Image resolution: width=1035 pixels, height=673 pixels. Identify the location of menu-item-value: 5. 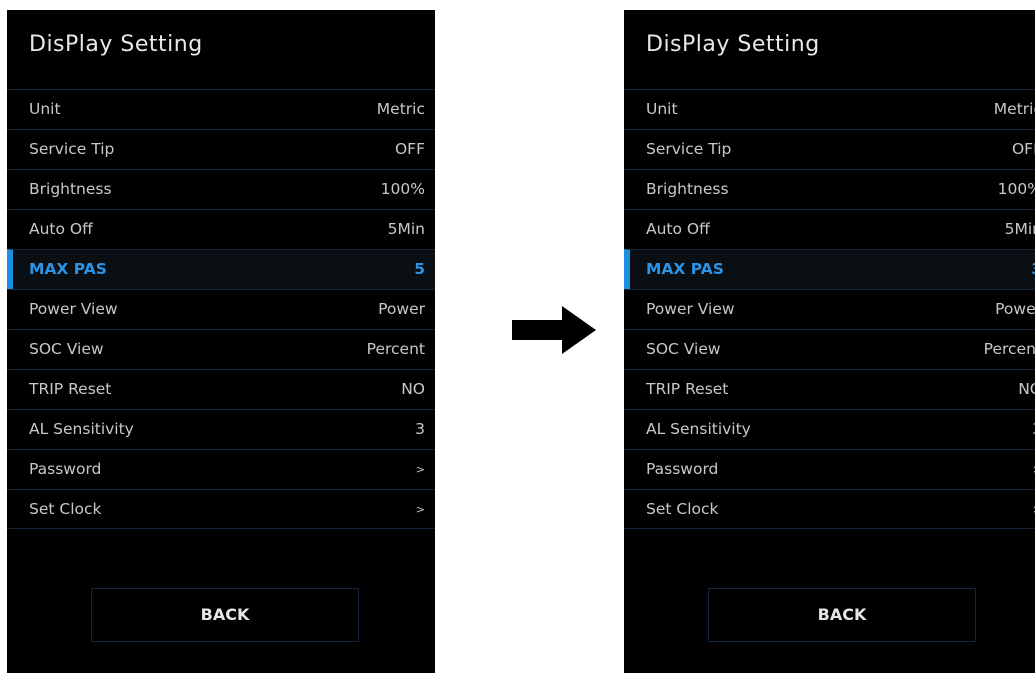
(419, 269).